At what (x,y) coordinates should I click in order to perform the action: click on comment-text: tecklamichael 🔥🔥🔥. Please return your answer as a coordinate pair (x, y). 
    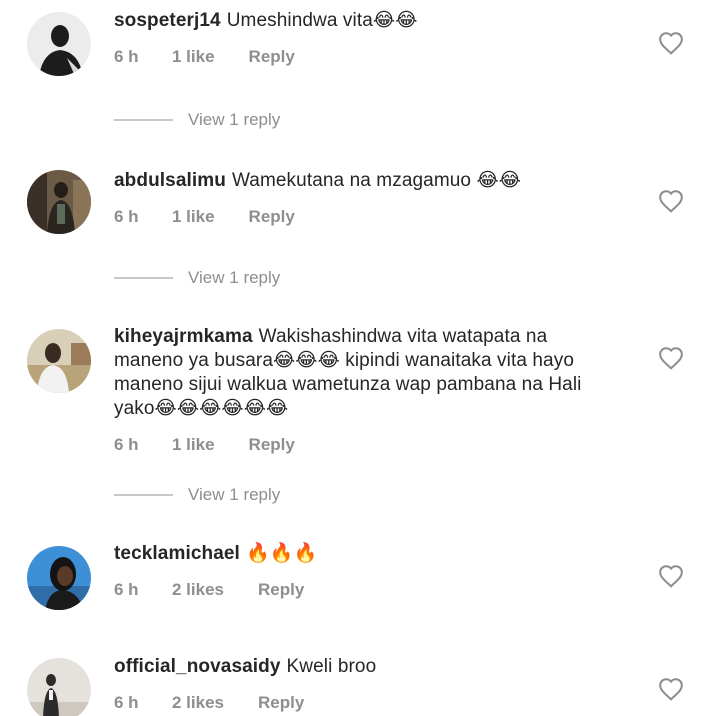
    Looking at the image, I should click on (364, 554).